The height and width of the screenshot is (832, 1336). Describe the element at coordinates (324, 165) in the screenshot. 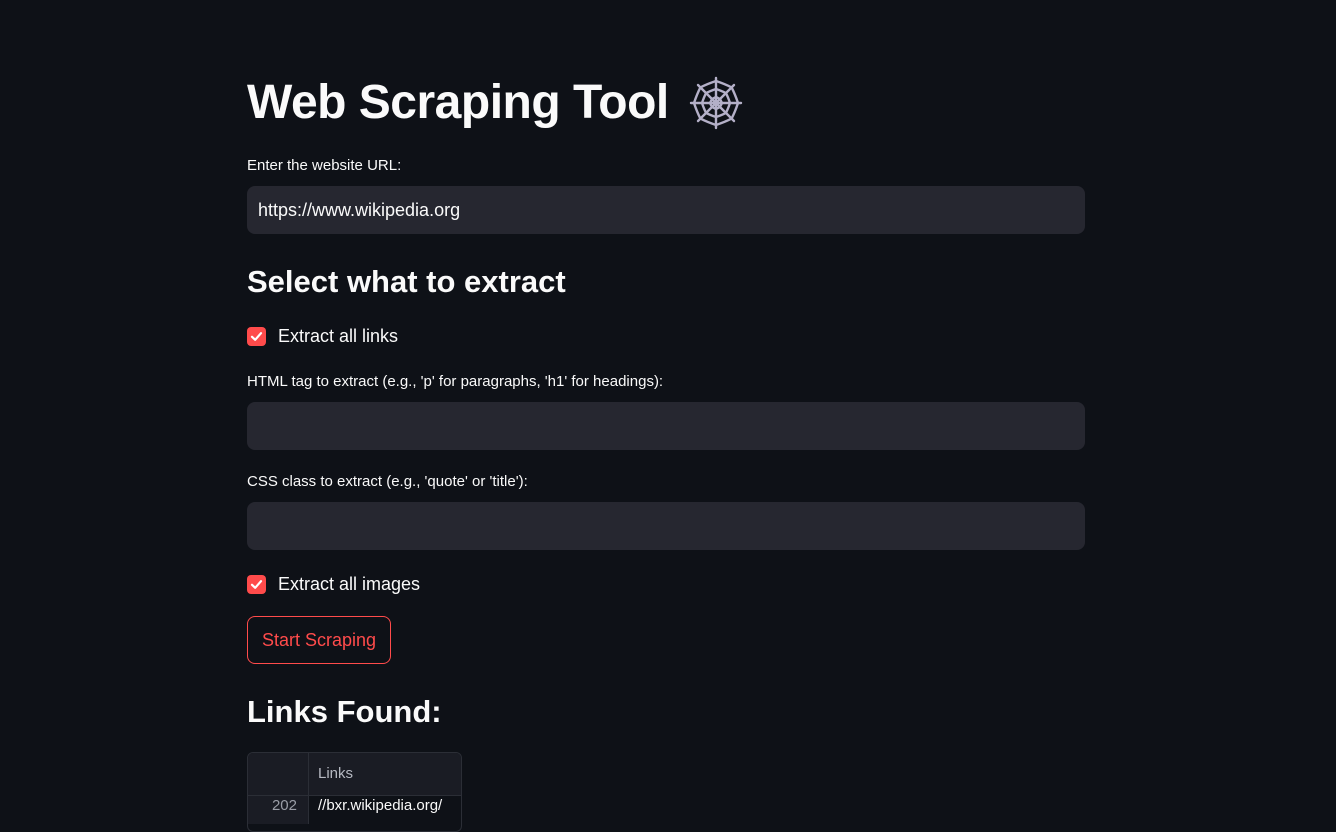

I see `url-label: Enter the website URL:` at that location.